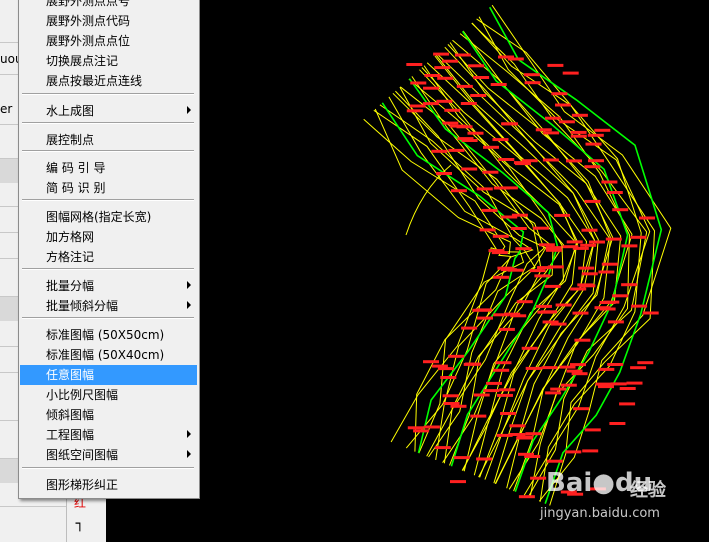 The image size is (709, 542). What do you see at coordinates (108, 355) in the screenshot?
I see `menu-item: 标准图幅 (50X40cm)` at bounding box center [108, 355].